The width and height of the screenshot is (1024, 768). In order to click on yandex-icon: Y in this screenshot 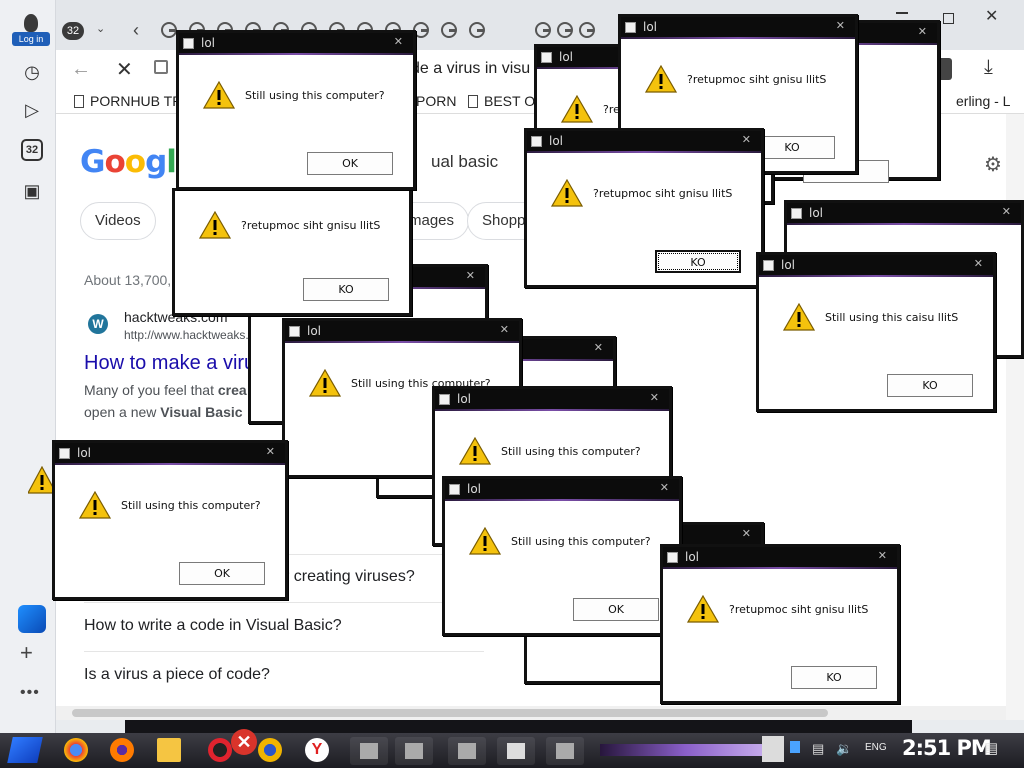, I will do `click(317, 750)`.